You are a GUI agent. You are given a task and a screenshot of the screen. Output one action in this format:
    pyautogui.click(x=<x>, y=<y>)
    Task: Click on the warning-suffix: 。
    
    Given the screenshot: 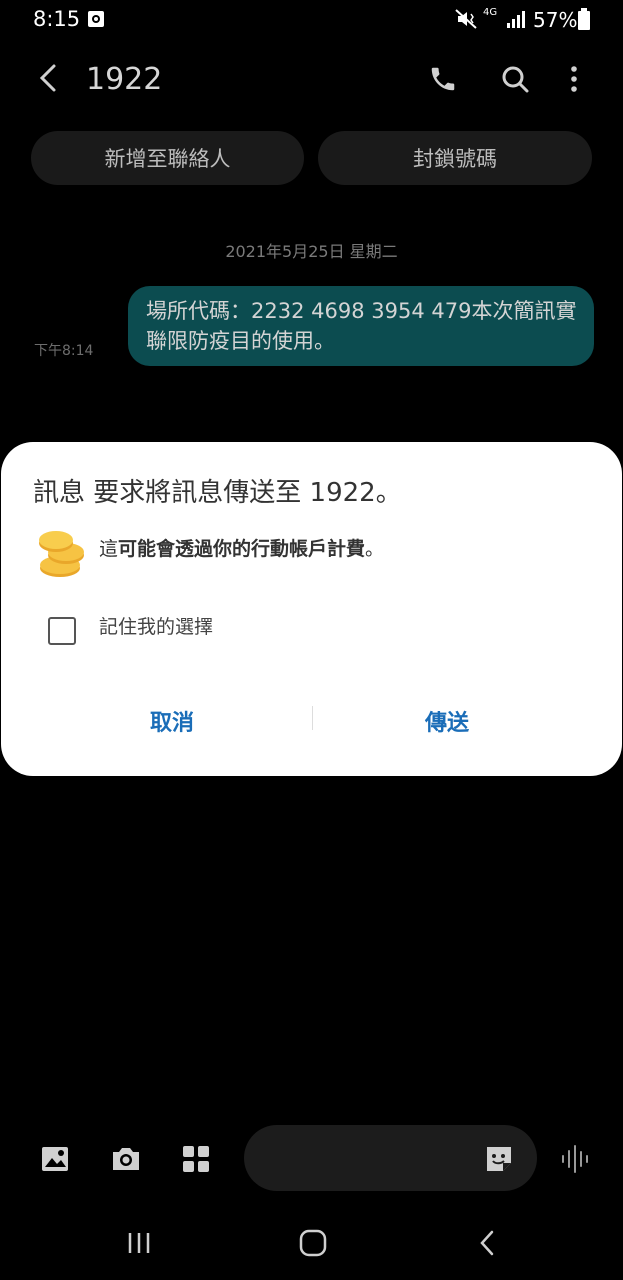 What is the action you would take?
    pyautogui.click(x=375, y=549)
    